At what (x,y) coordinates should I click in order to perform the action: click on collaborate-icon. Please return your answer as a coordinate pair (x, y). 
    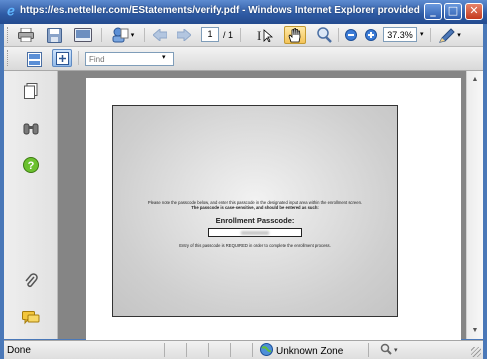
    Looking at the image, I should click on (120, 35).